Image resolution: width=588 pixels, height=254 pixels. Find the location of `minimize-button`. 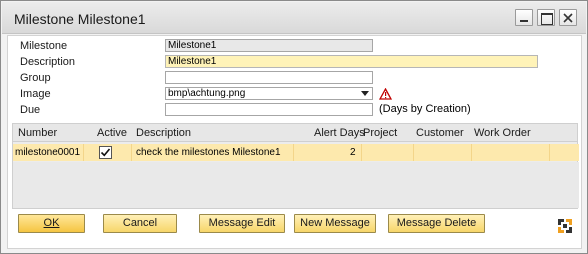

minimize-button is located at coordinates (524, 17).